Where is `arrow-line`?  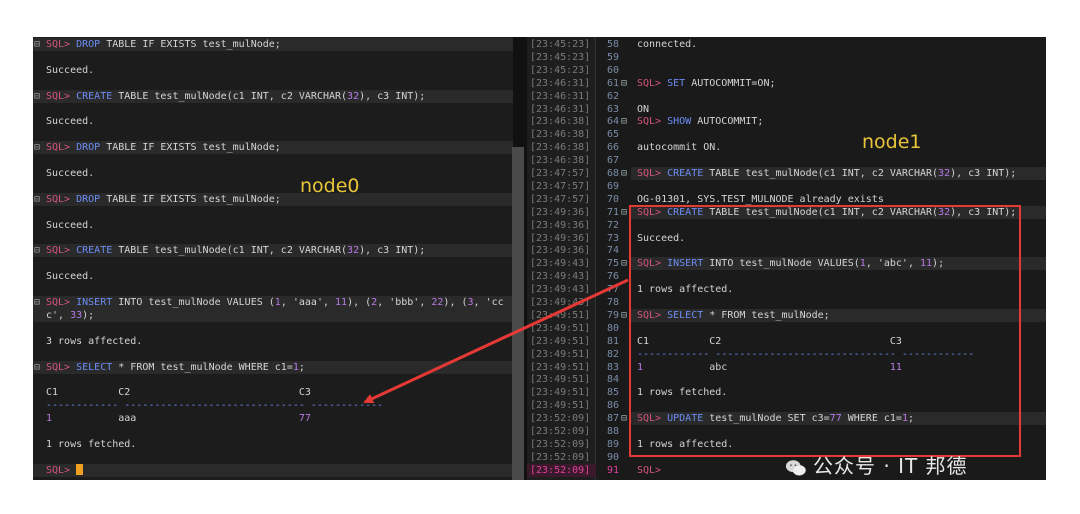
arrow-line is located at coordinates (496, 341).